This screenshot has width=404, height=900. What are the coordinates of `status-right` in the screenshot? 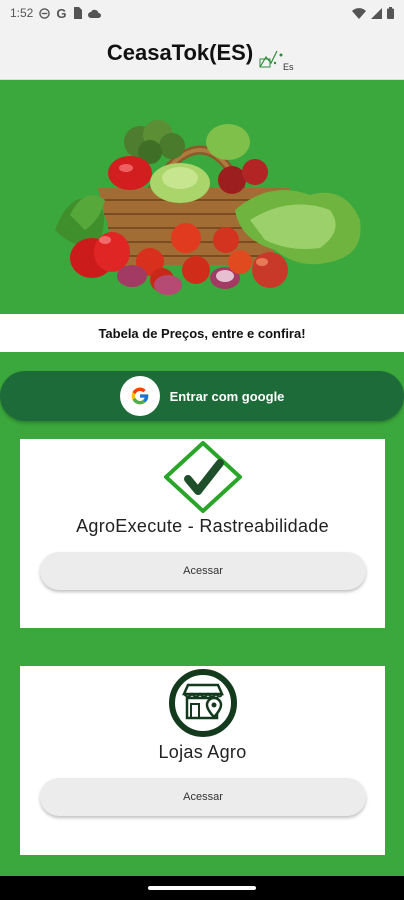 It's located at (373, 13).